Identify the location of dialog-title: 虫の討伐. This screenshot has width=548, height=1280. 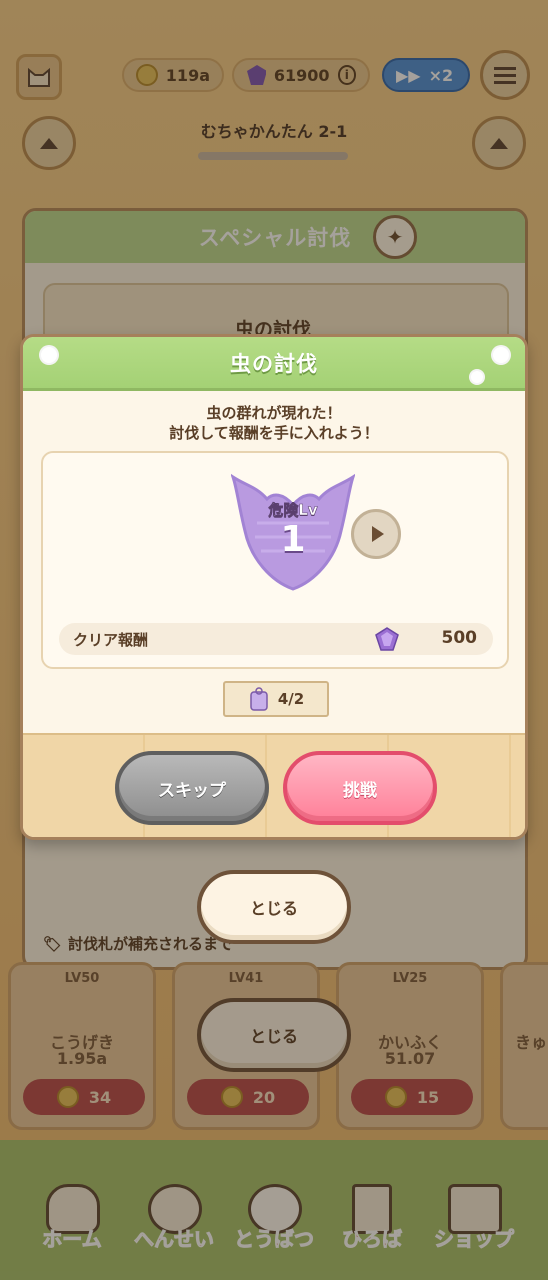
(274, 363).